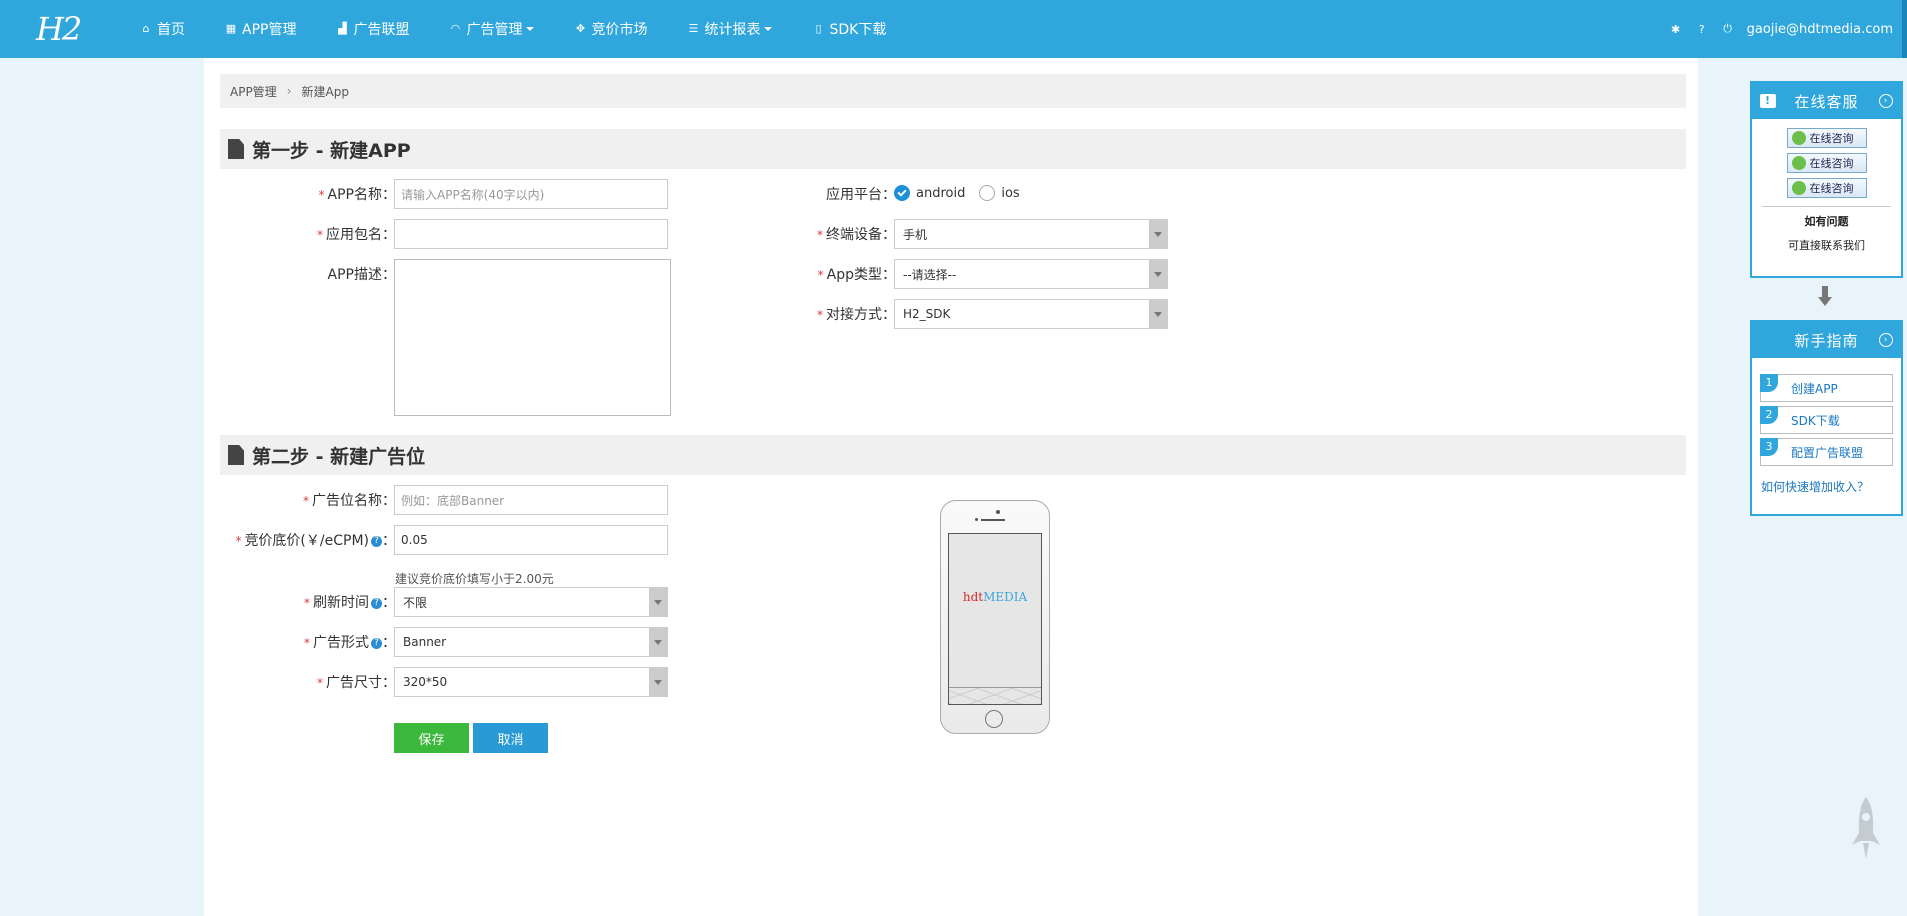 The image size is (1907, 916). I want to click on guide-step-number: 1, so click(1769, 383).